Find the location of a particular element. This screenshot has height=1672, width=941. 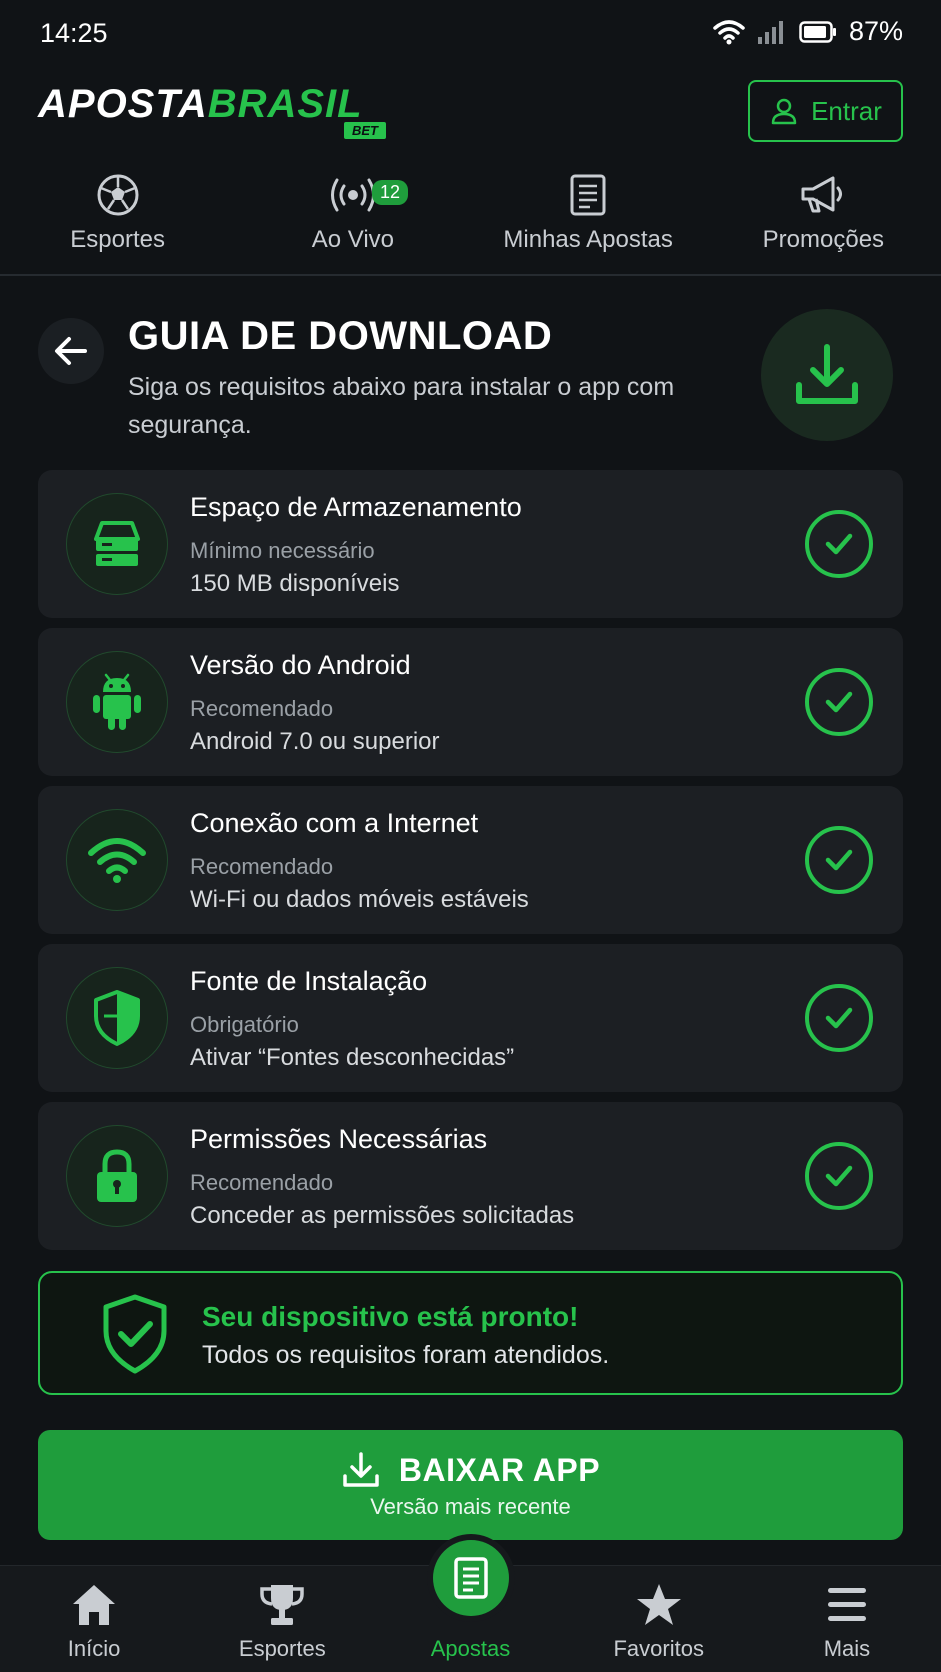

star-icon is located at coordinates (658, 1604).